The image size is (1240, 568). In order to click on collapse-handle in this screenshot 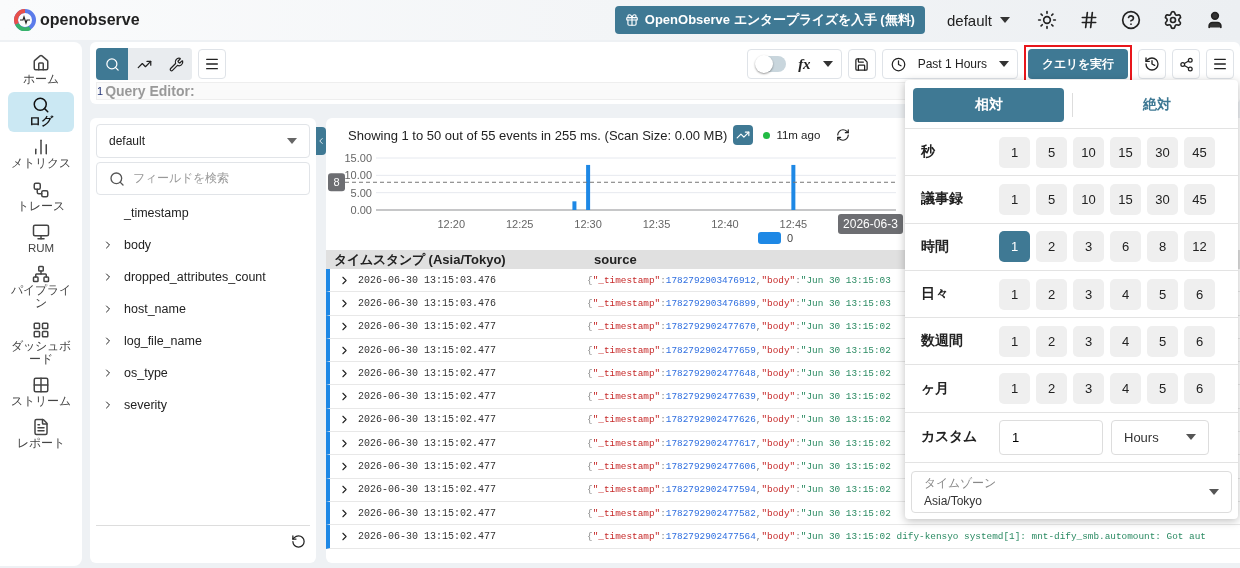, I will do `click(321, 141)`.